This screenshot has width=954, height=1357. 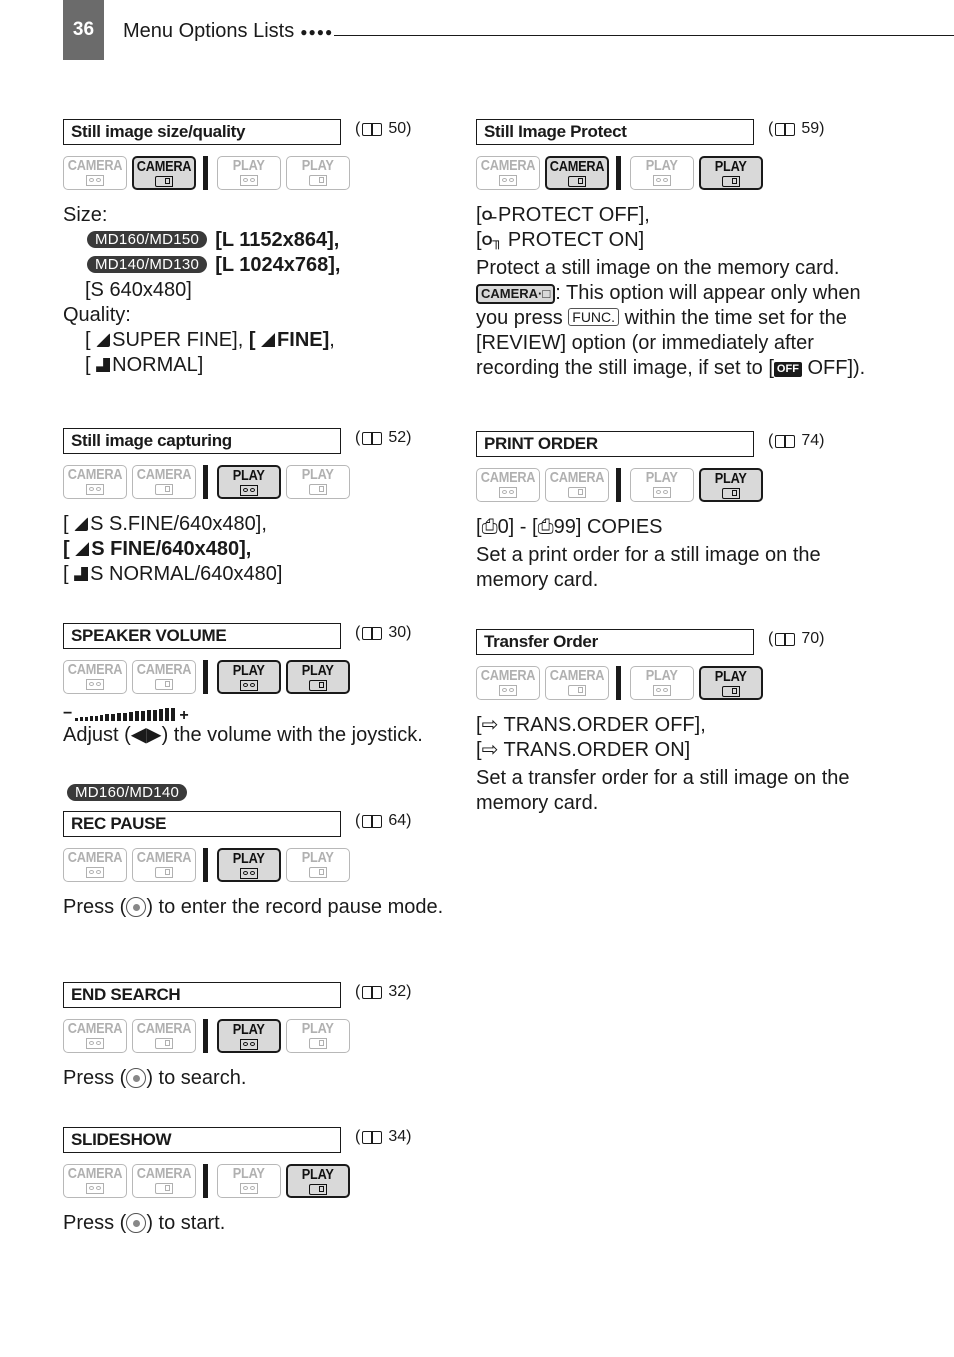 What do you see at coordinates (202, 1140) in the screenshot?
I see `section-title: SLIDESHOW` at bounding box center [202, 1140].